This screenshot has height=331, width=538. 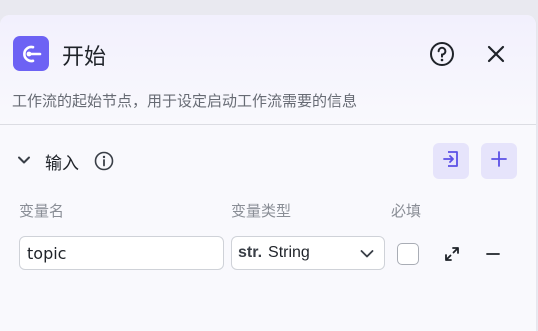 What do you see at coordinates (185, 101) in the screenshot?
I see `node-description: 工作流的起始节点，用于设定启动工作流需要的信息` at bounding box center [185, 101].